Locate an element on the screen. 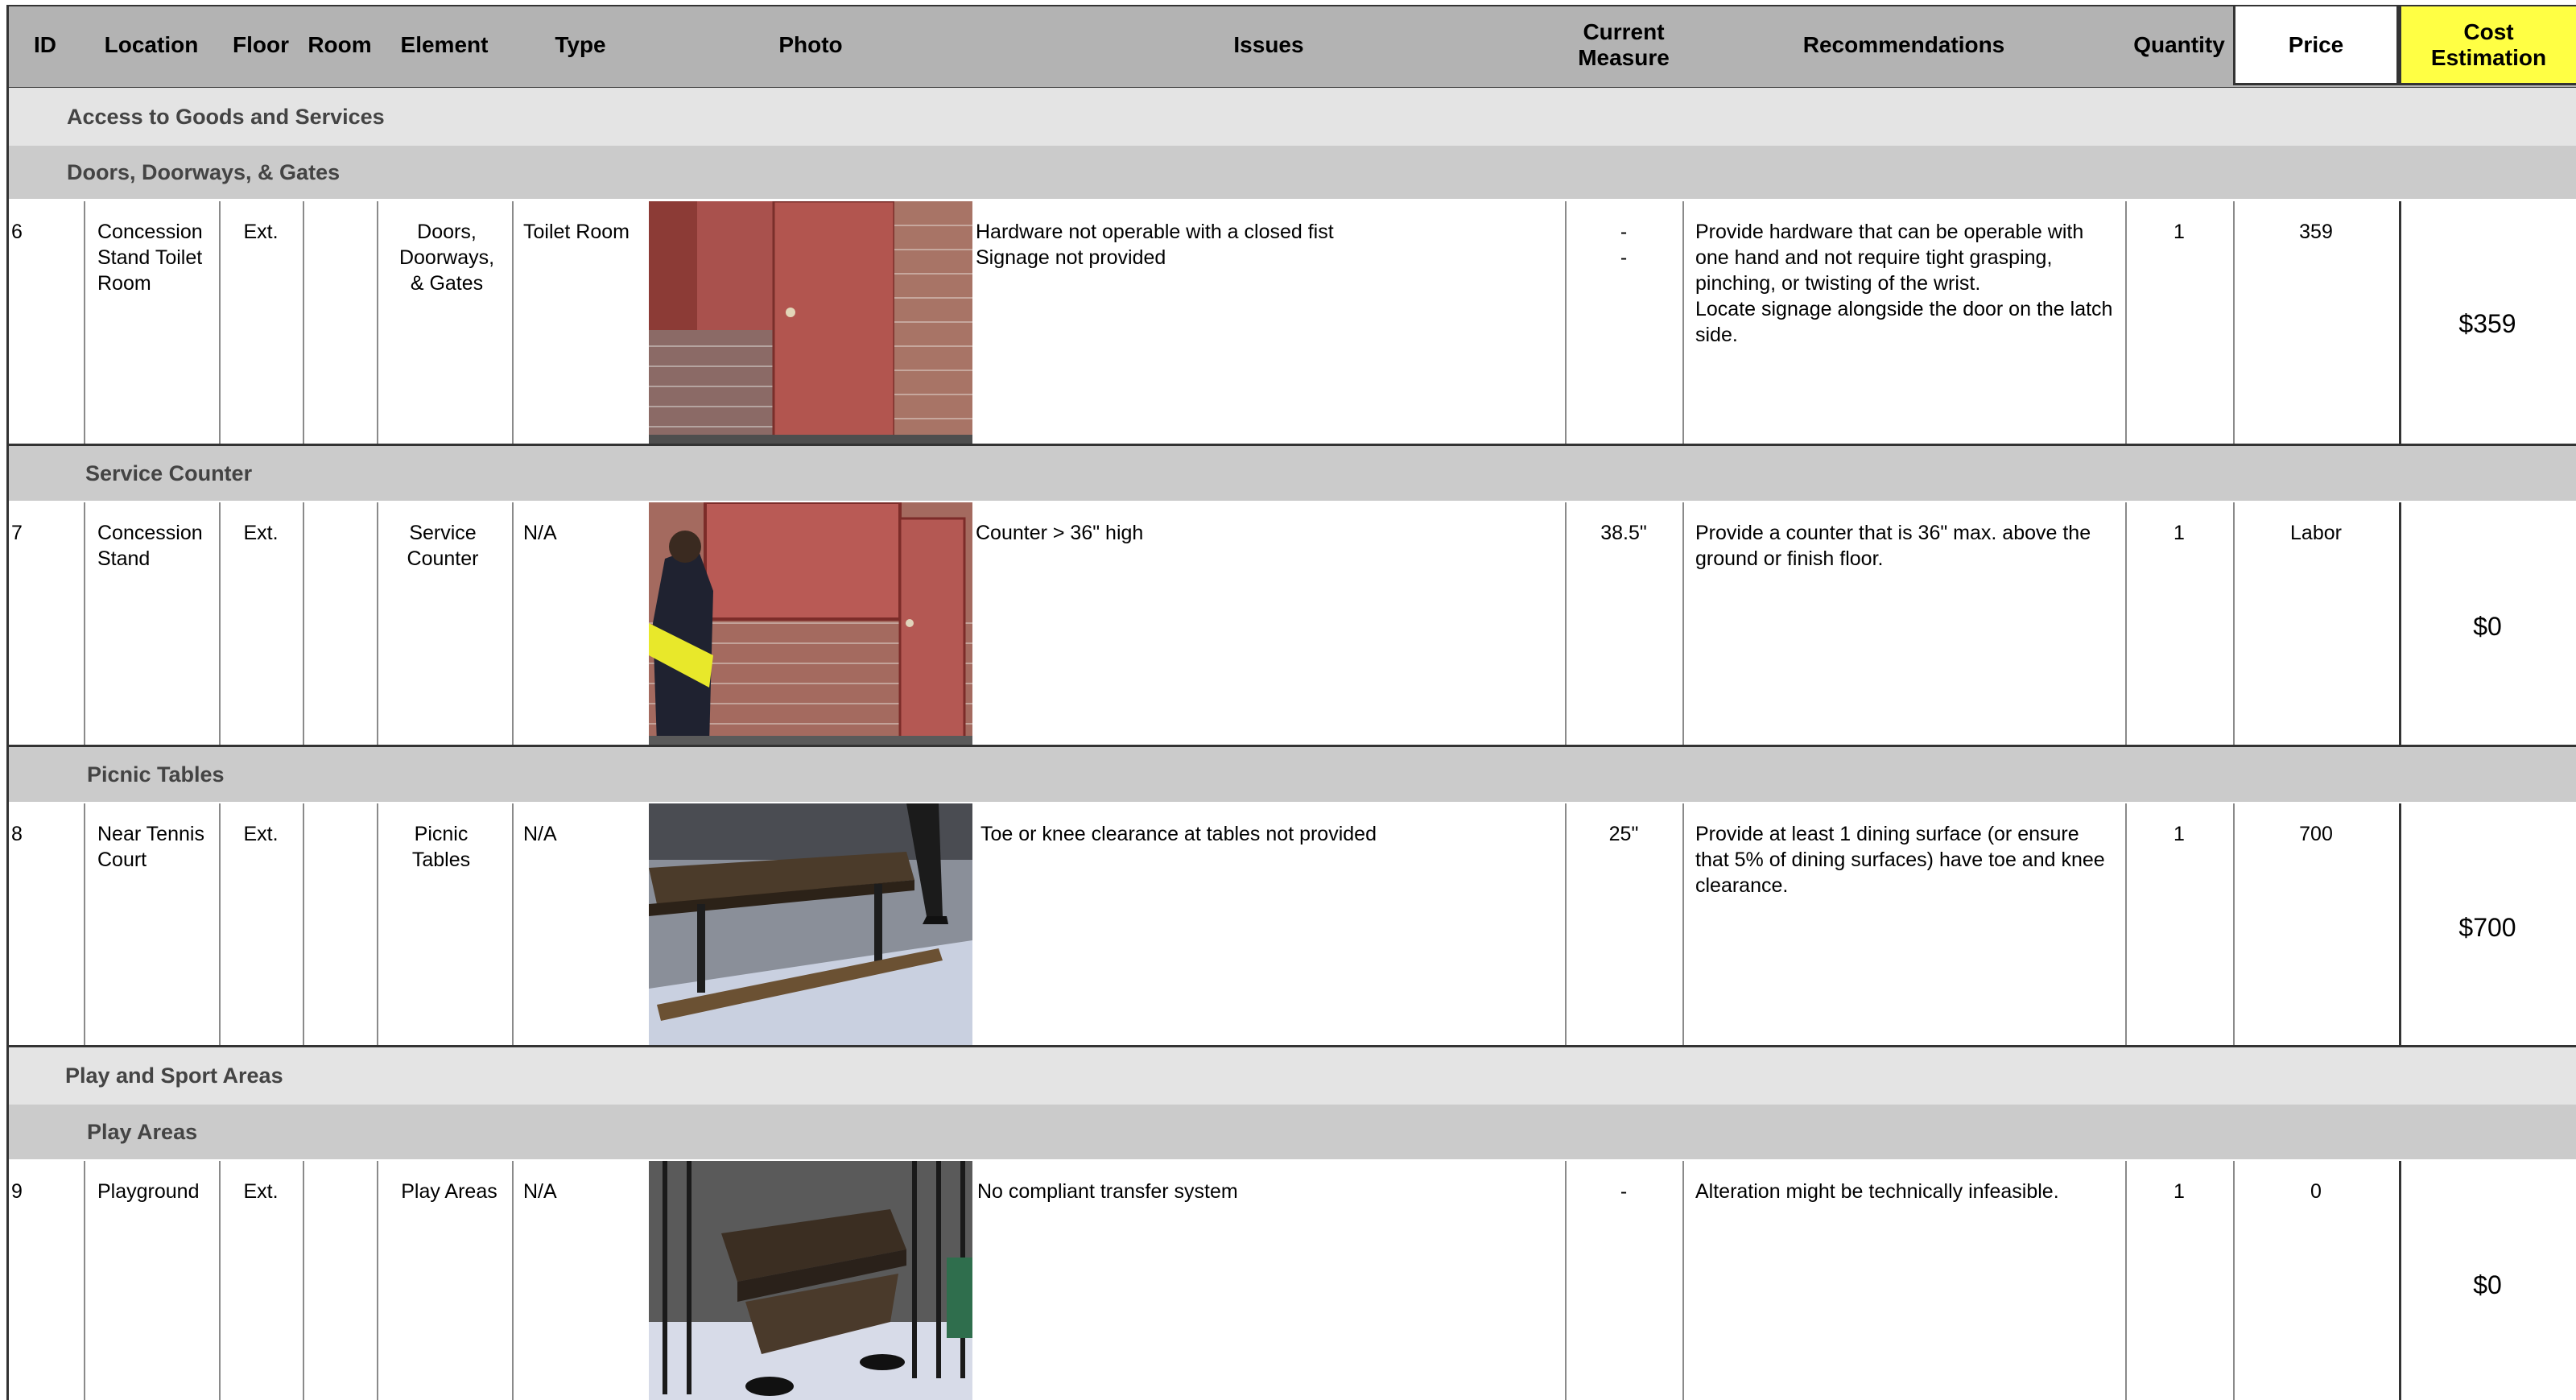 Image resolution: width=2576 pixels, height=1400 pixels. row-id: 8 is located at coordinates (17, 834).